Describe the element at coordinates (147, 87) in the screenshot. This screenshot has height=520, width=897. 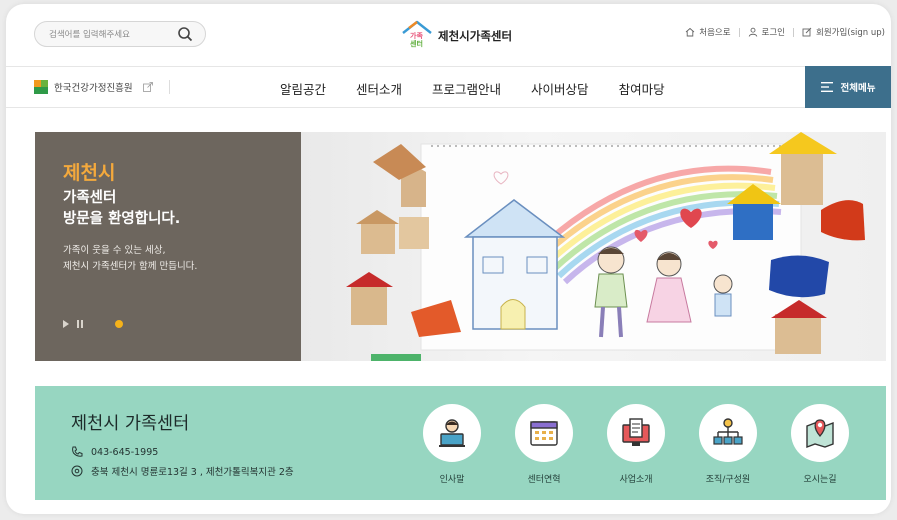
I see `external-link-icon` at that location.